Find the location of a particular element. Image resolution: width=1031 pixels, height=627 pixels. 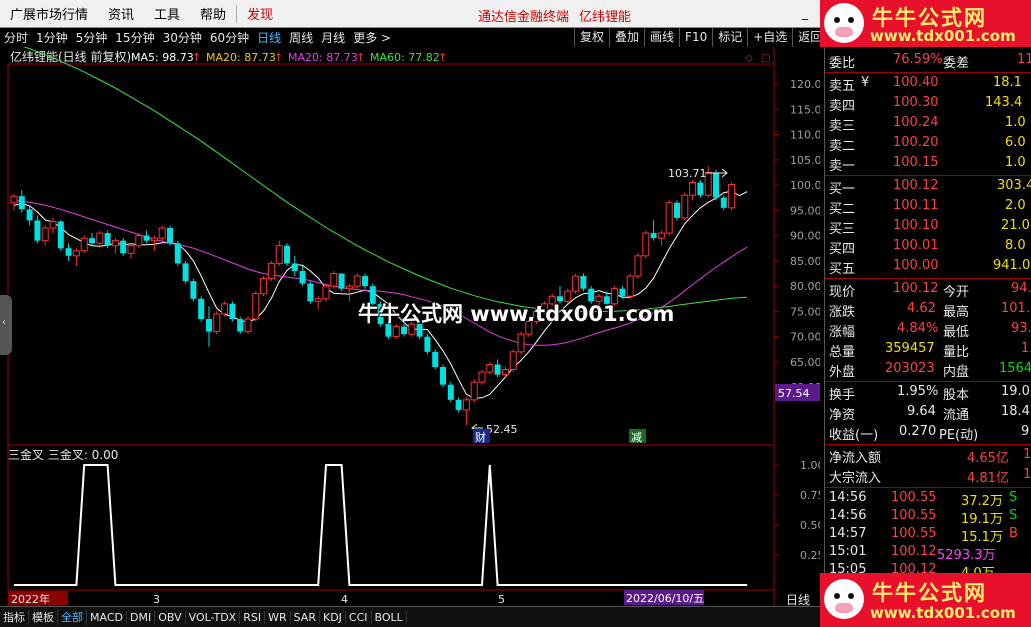

price-tick-label: 80.00 is located at coordinates (805, 286).